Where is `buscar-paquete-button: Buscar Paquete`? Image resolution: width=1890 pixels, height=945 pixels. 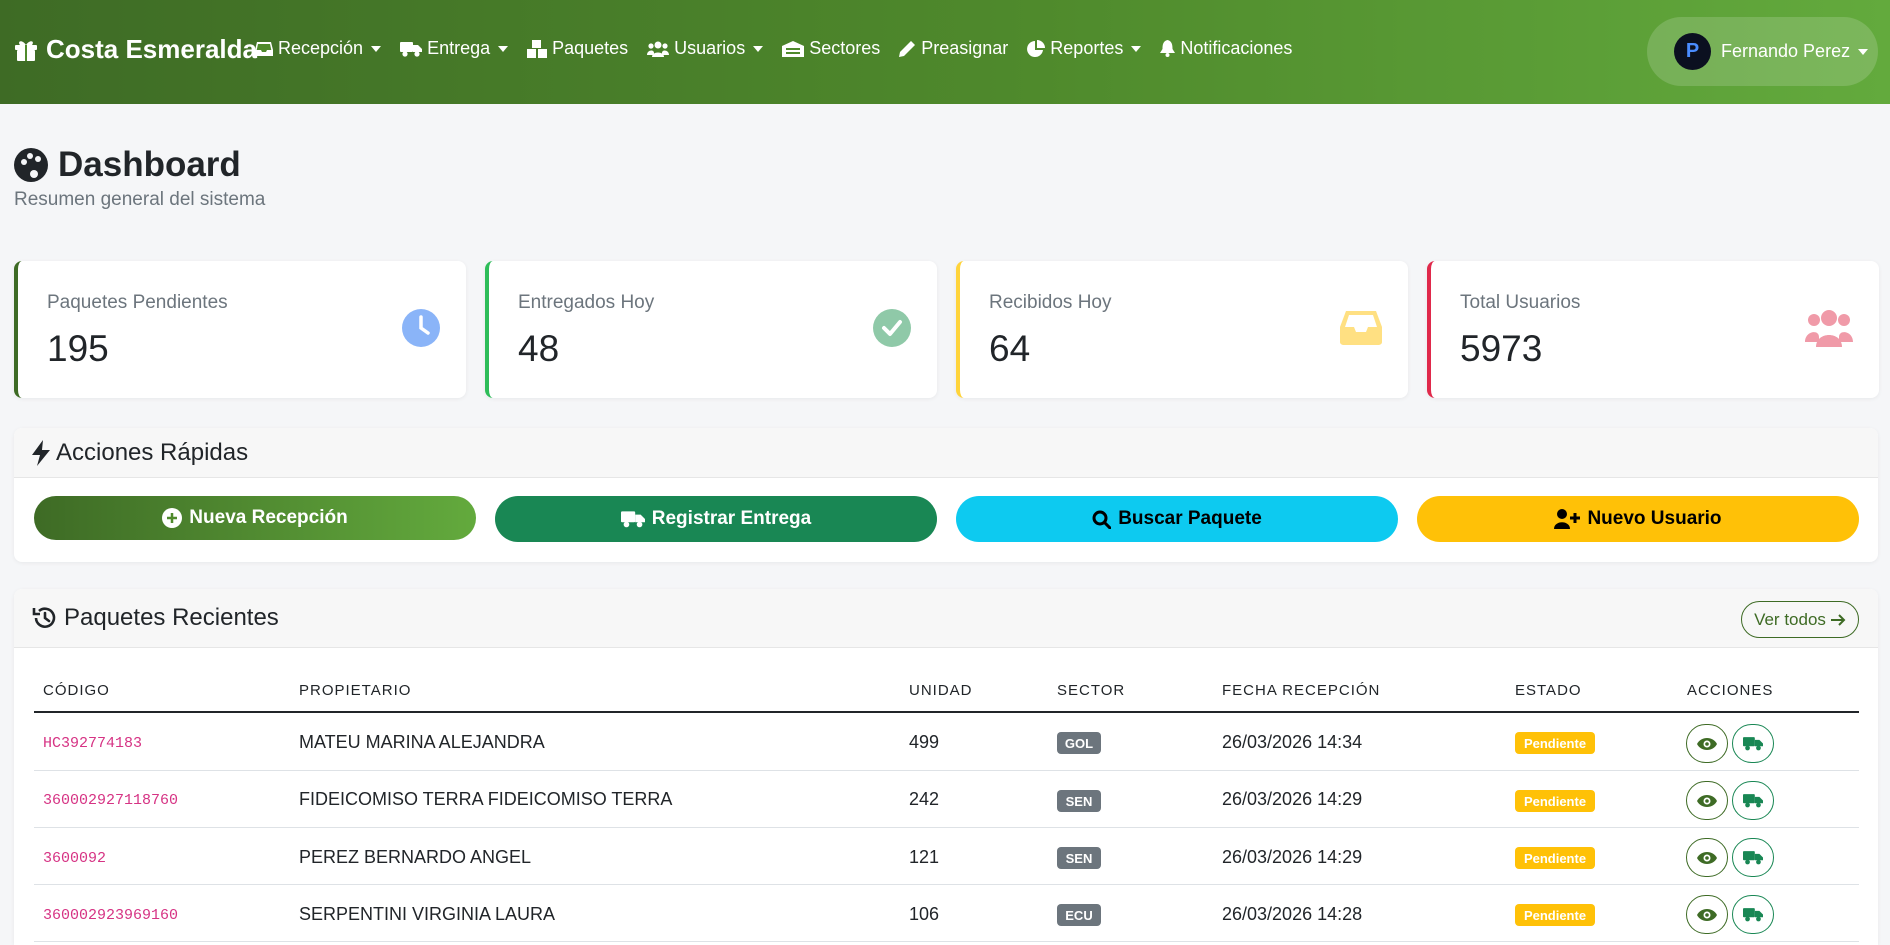
buscar-paquete-button: Buscar Paquete is located at coordinates (1177, 519).